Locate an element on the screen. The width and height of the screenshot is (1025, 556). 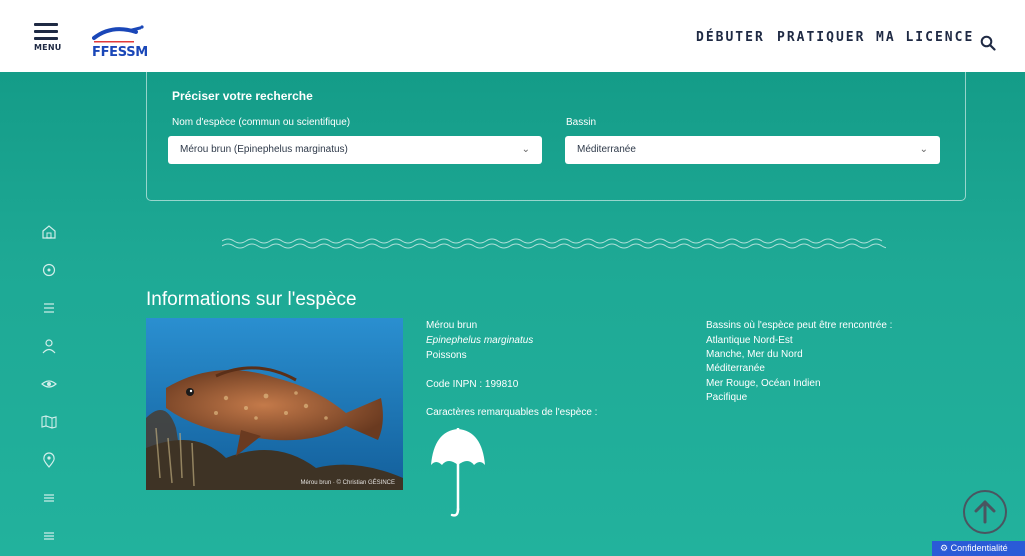
species-select-value: Mérou brun (Epinephelus marginatus) is located at coordinates (264, 149).